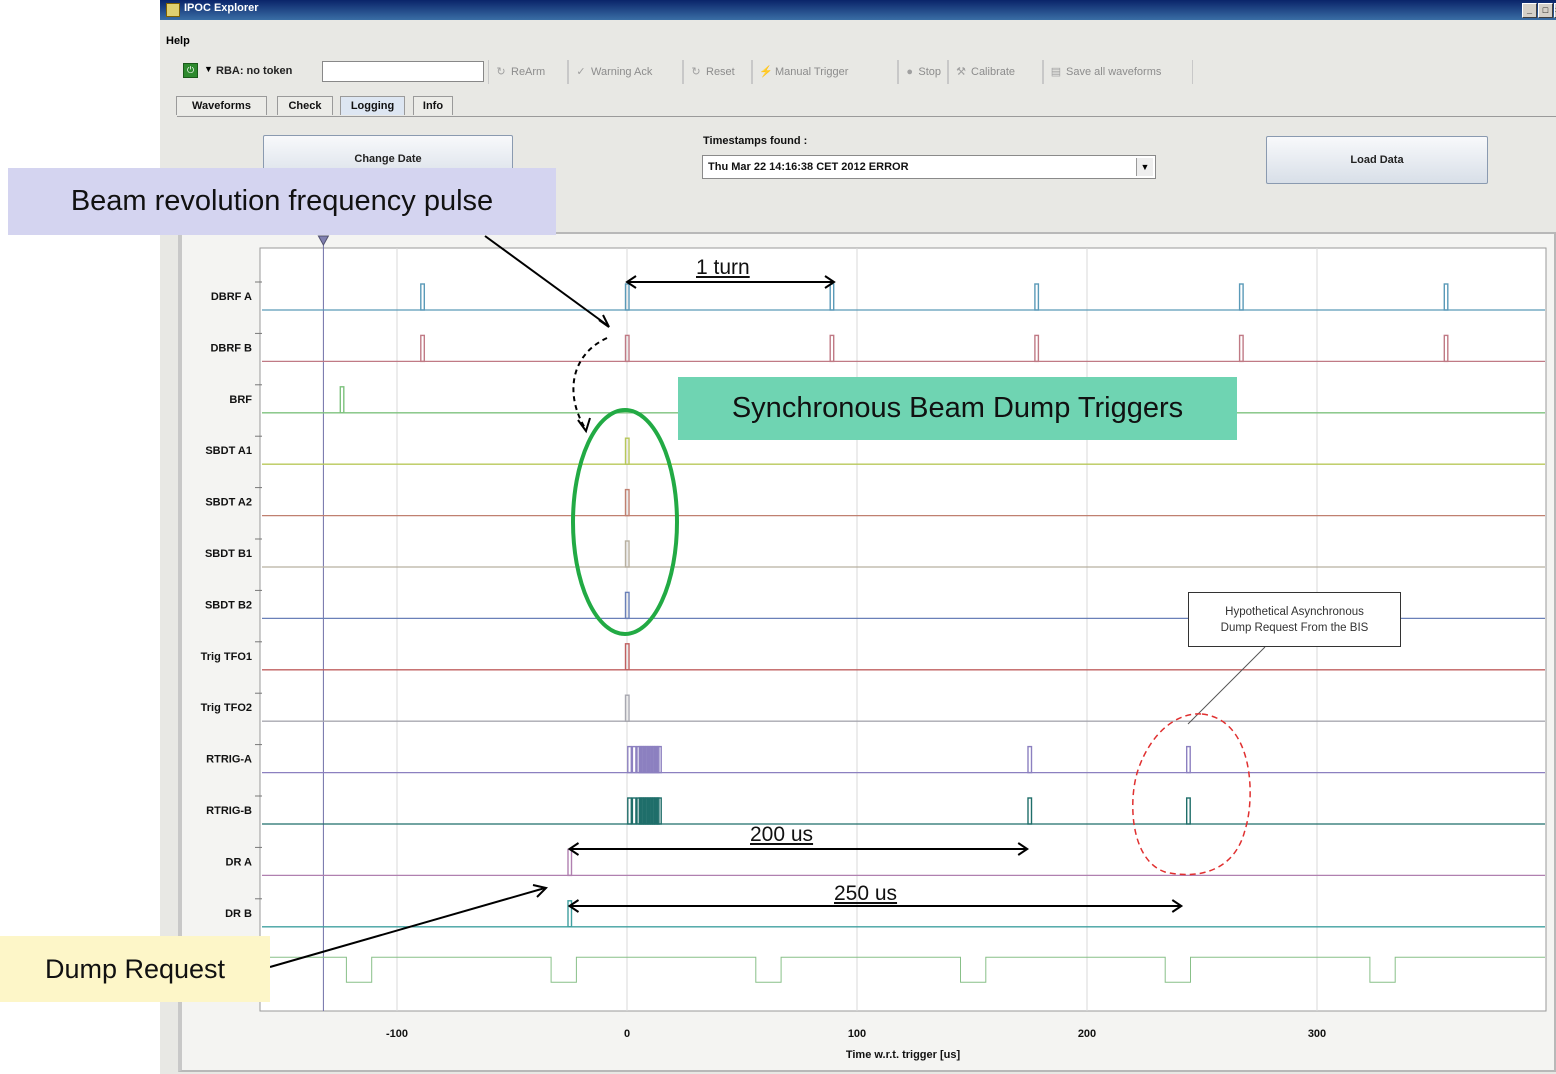 The height and width of the screenshot is (1074, 1556). I want to click on callout-hypothetical-line2: Dump Request From the BIS, so click(1294, 627).